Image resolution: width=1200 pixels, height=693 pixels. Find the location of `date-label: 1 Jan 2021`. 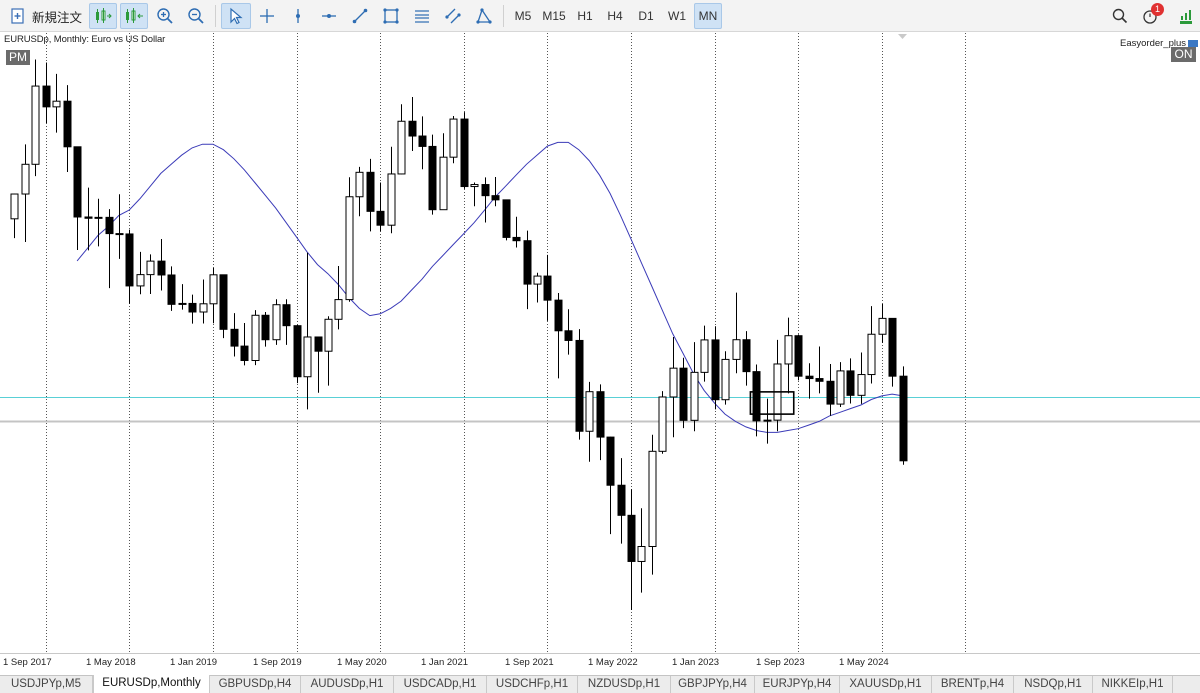

date-label: 1 Jan 2021 is located at coordinates (445, 662).